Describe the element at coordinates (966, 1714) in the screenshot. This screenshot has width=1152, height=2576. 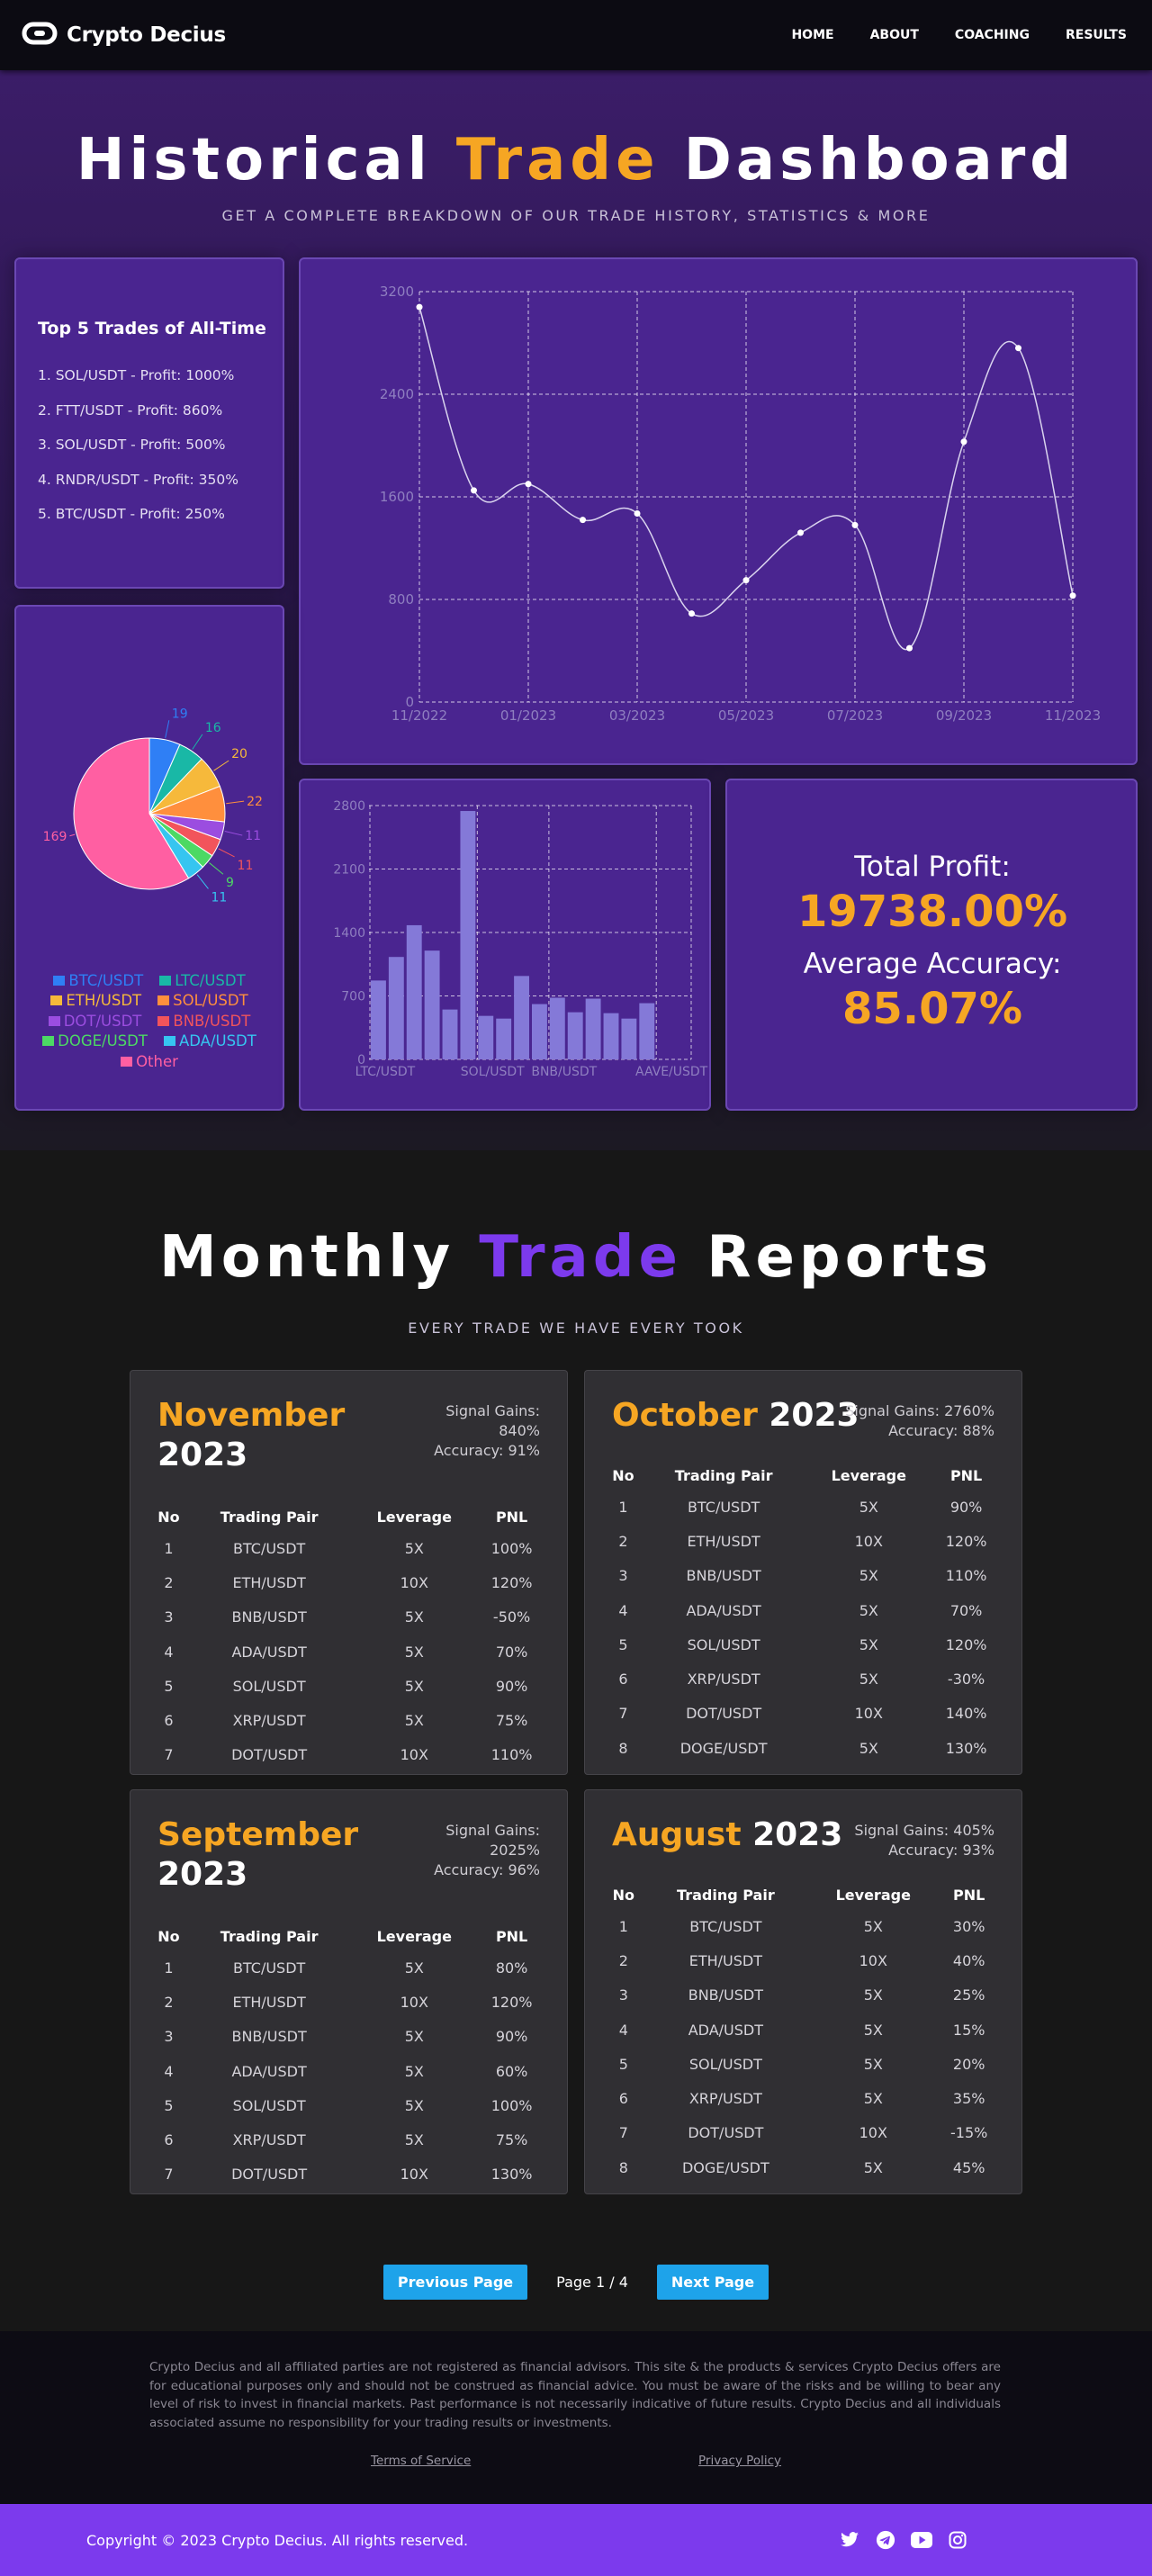
I see `table-cell: 140%` at that location.